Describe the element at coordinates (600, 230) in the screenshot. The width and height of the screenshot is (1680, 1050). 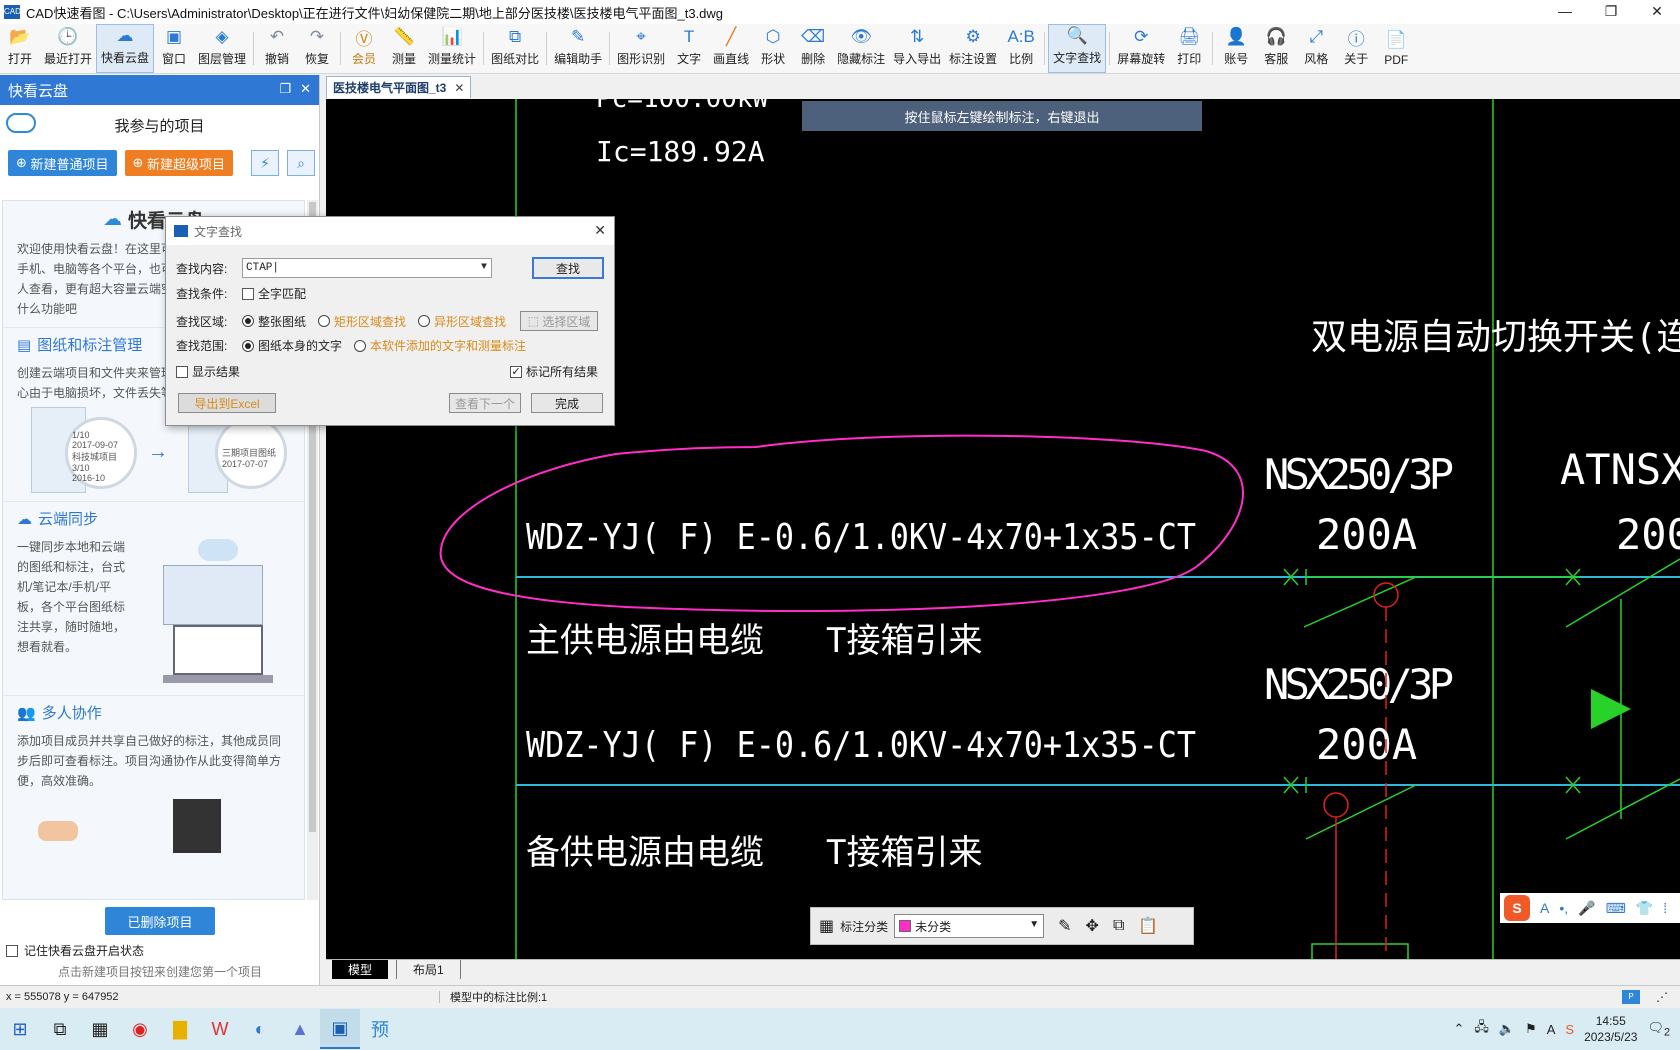
I see `dialog-close-icon: ✕` at that location.